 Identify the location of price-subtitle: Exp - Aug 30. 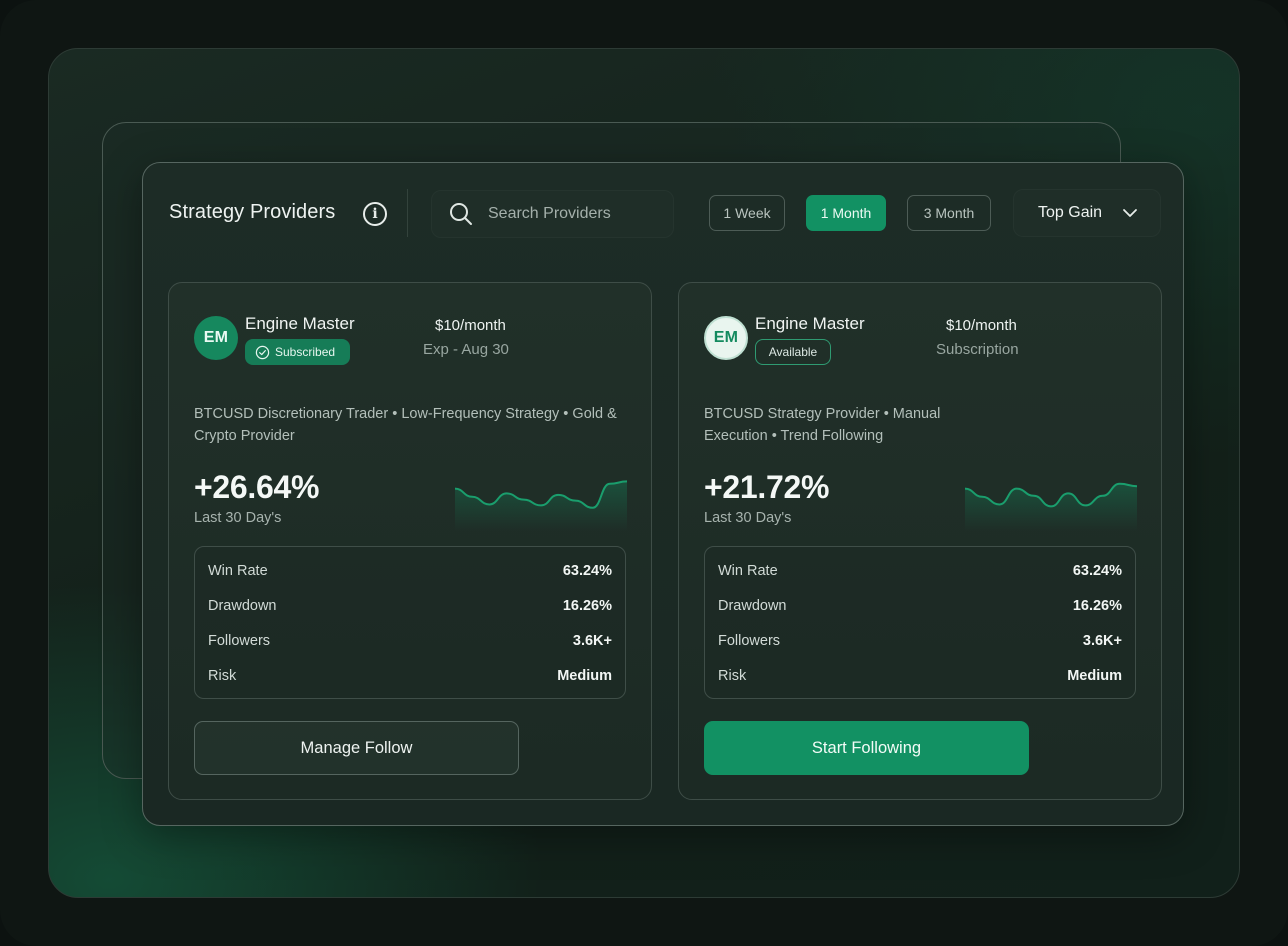
(466, 349).